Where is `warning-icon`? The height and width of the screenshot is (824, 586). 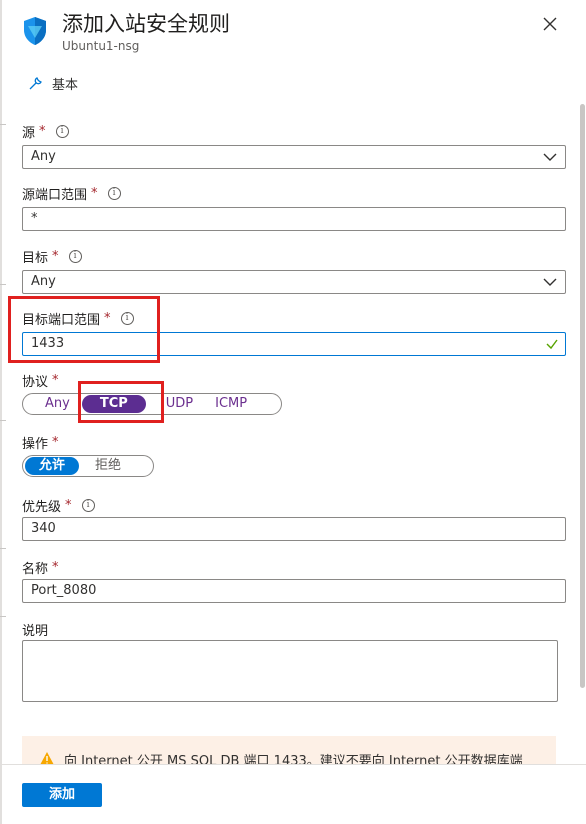 warning-icon is located at coordinates (47, 758).